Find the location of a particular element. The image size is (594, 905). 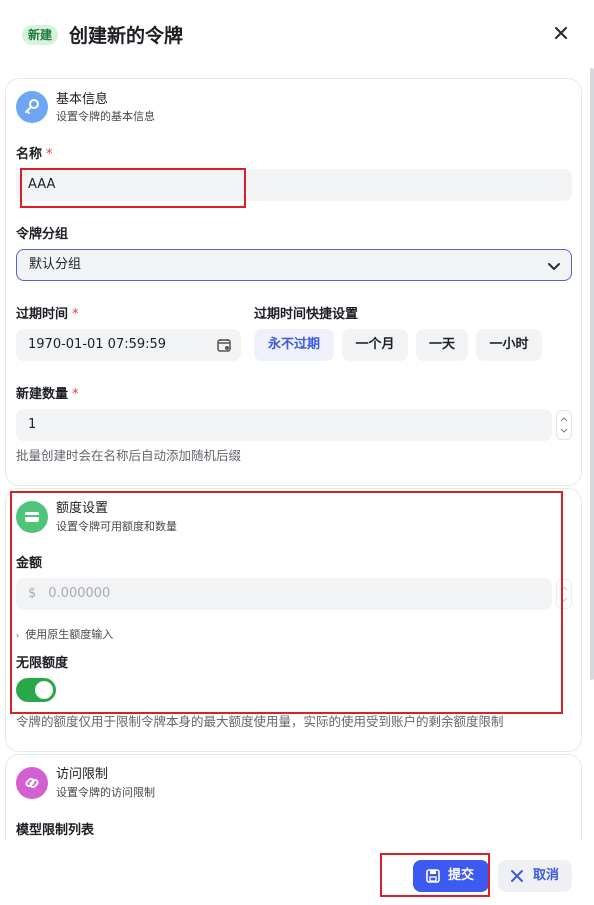

section-title: 访问限制 is located at coordinates (82, 774).